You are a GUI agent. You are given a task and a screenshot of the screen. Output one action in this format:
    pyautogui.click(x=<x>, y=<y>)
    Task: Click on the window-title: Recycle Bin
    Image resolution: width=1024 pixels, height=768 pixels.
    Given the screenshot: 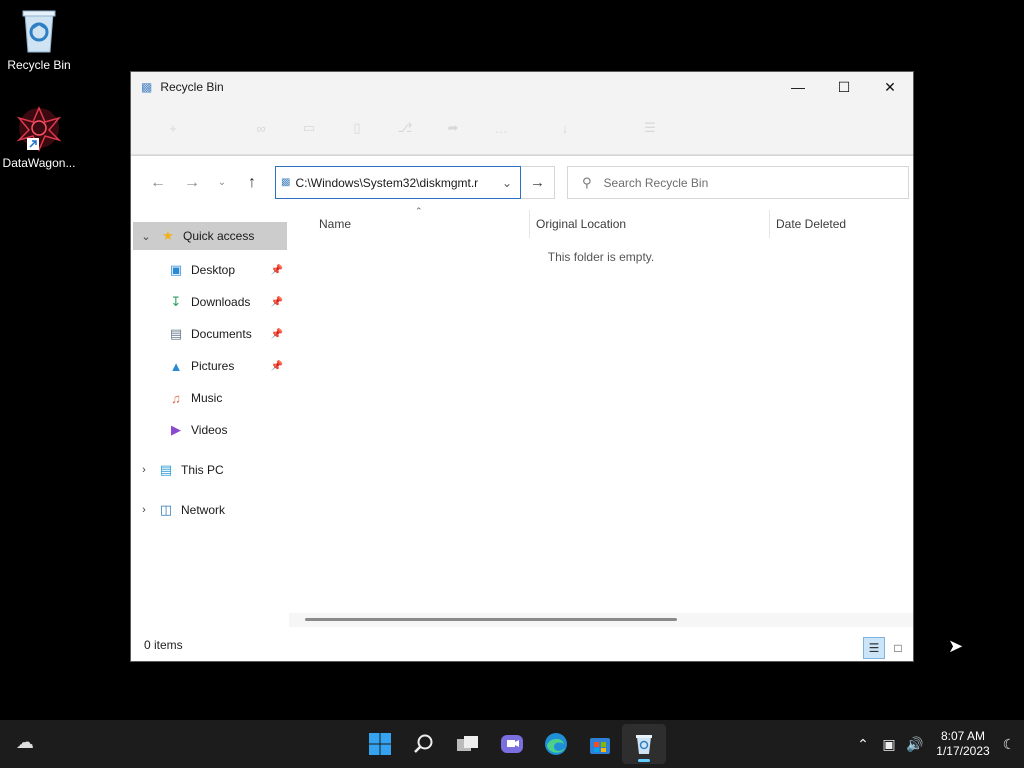 What is the action you would take?
    pyautogui.click(x=192, y=87)
    